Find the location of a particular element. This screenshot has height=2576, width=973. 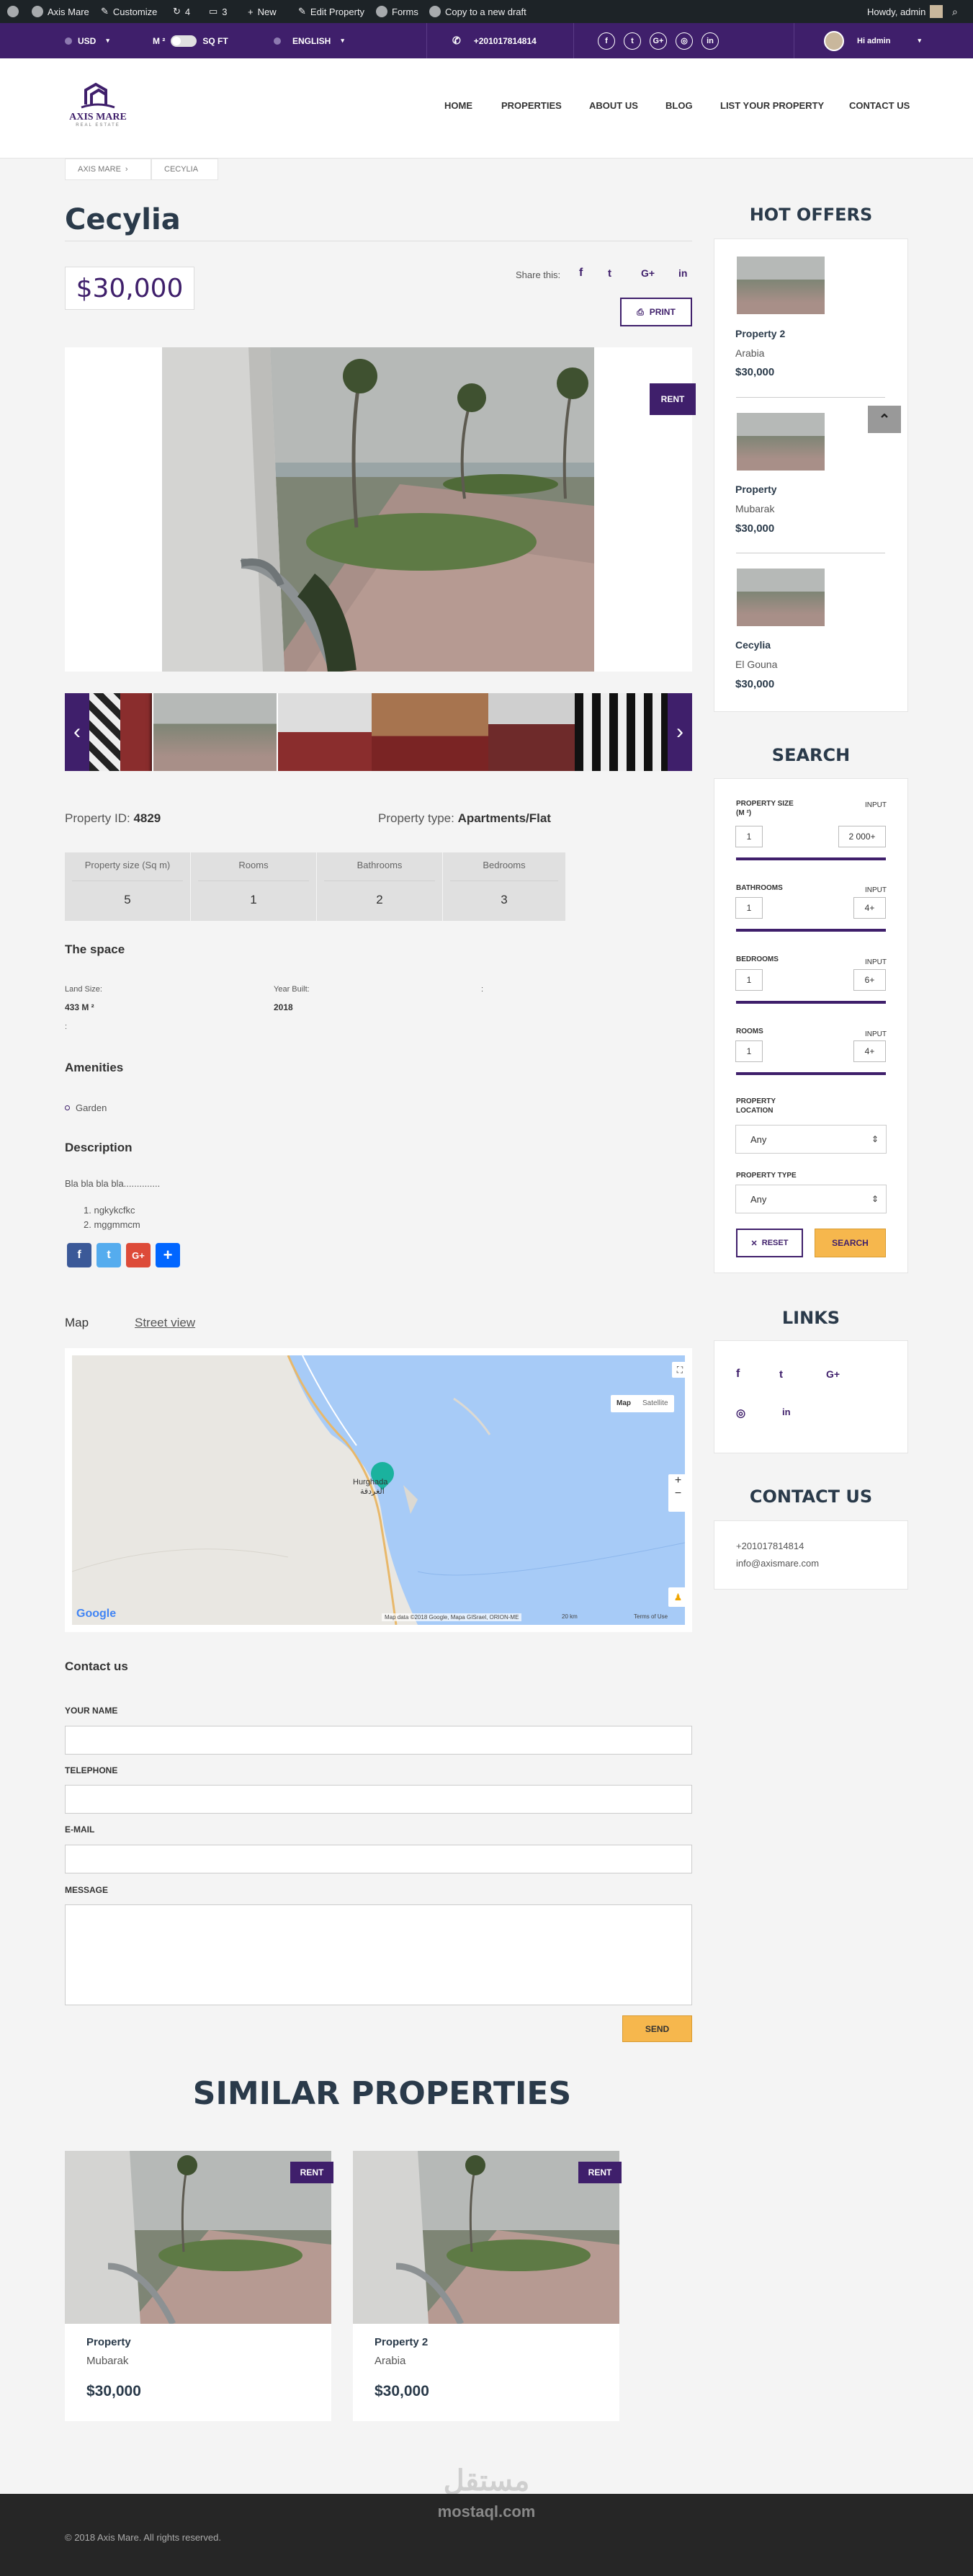

nav-about-us: ABOUT US is located at coordinates (613, 105).